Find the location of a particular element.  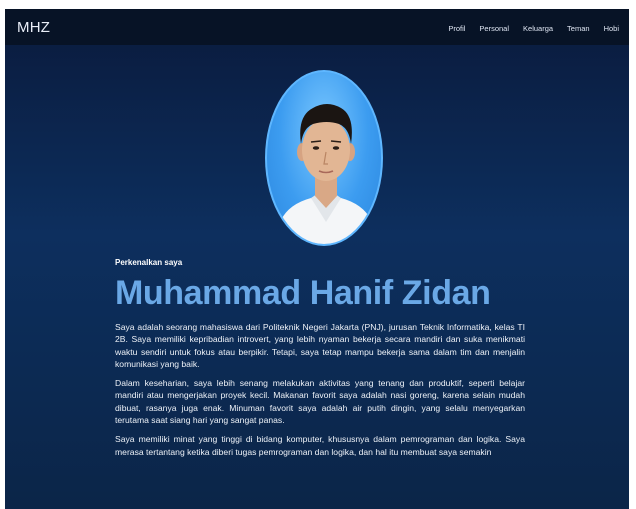

nav-link-profil: Profil is located at coordinates (456, 28).